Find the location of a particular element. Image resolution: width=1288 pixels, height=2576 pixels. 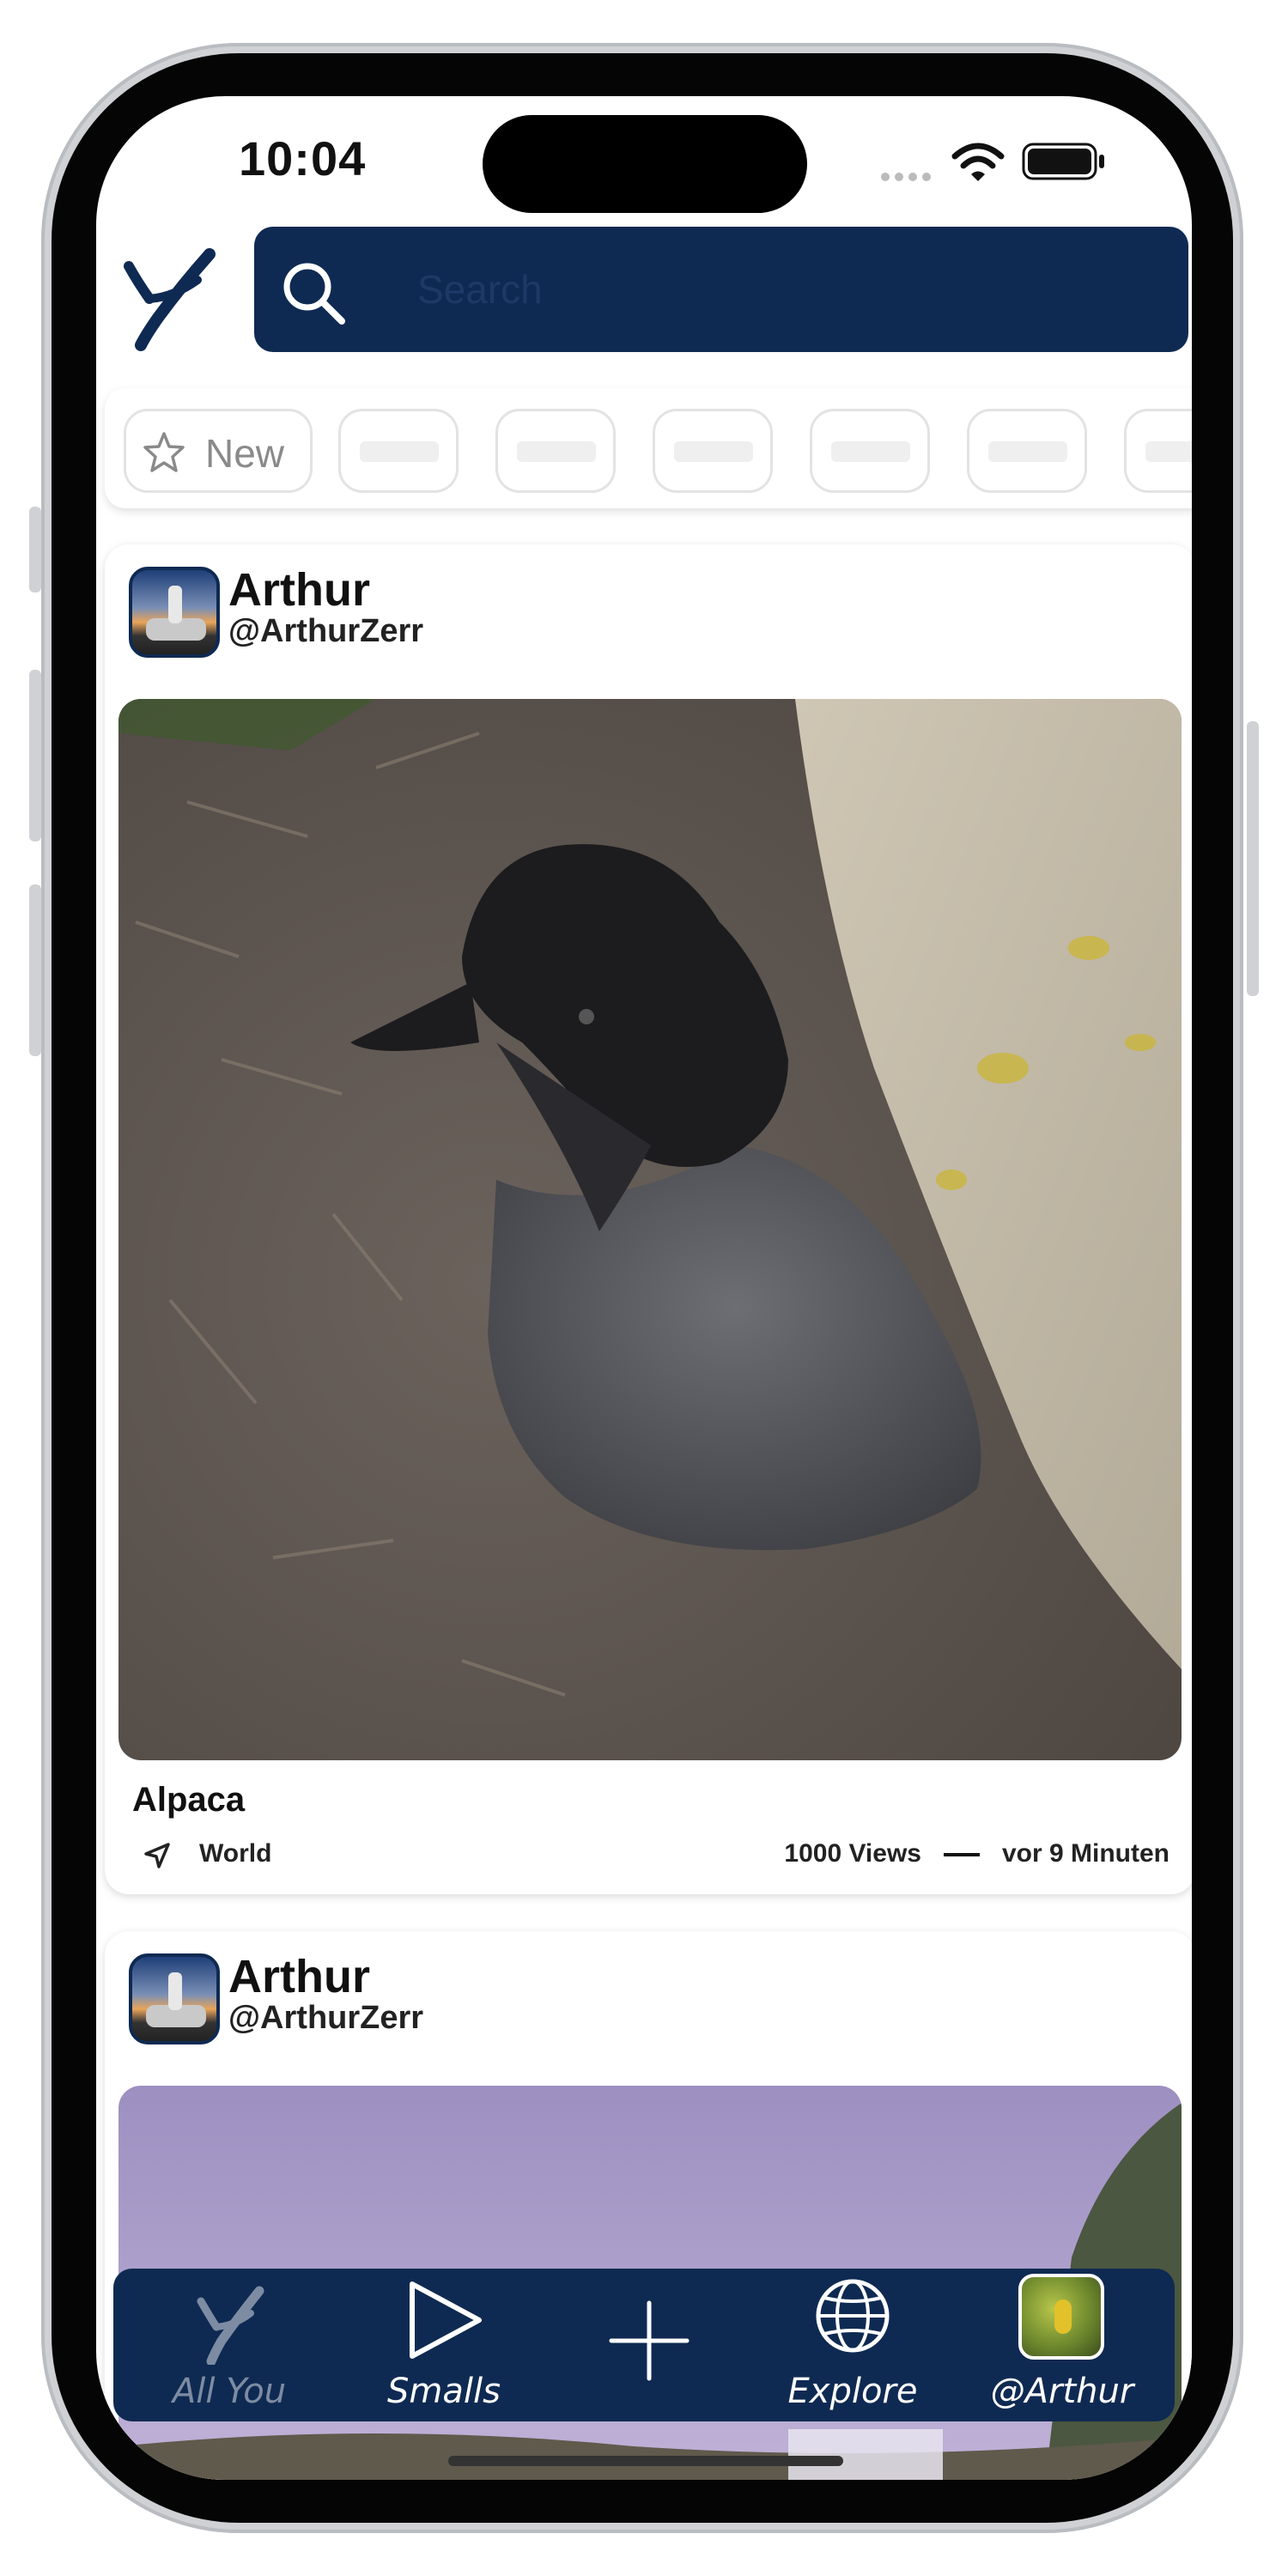

plus-icon is located at coordinates (649, 2340).